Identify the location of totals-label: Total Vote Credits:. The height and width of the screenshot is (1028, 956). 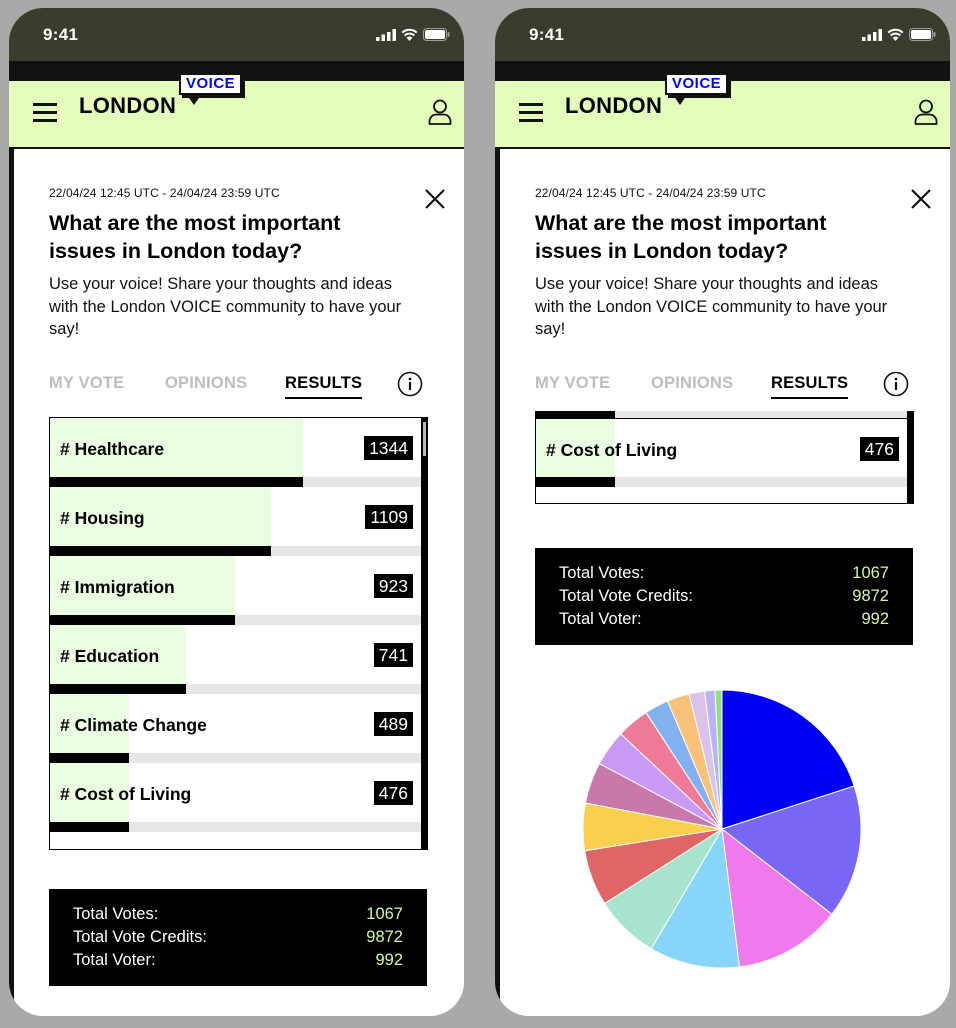
(140, 937).